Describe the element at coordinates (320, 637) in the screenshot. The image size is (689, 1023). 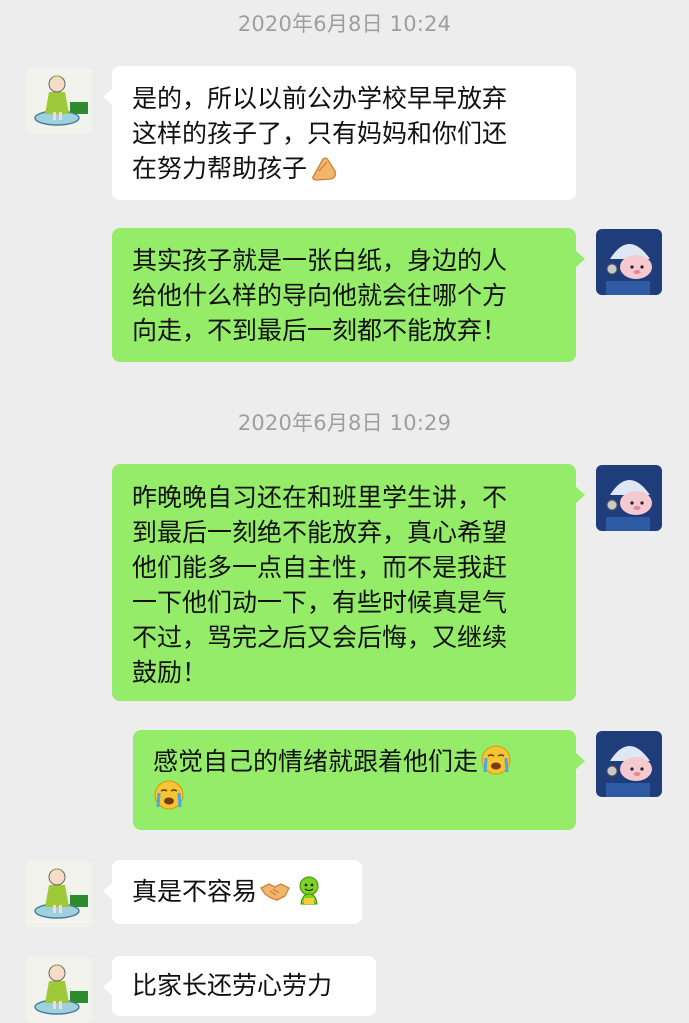
I see `message-line: 不过，骂完之后又会后悔，又继续` at that location.